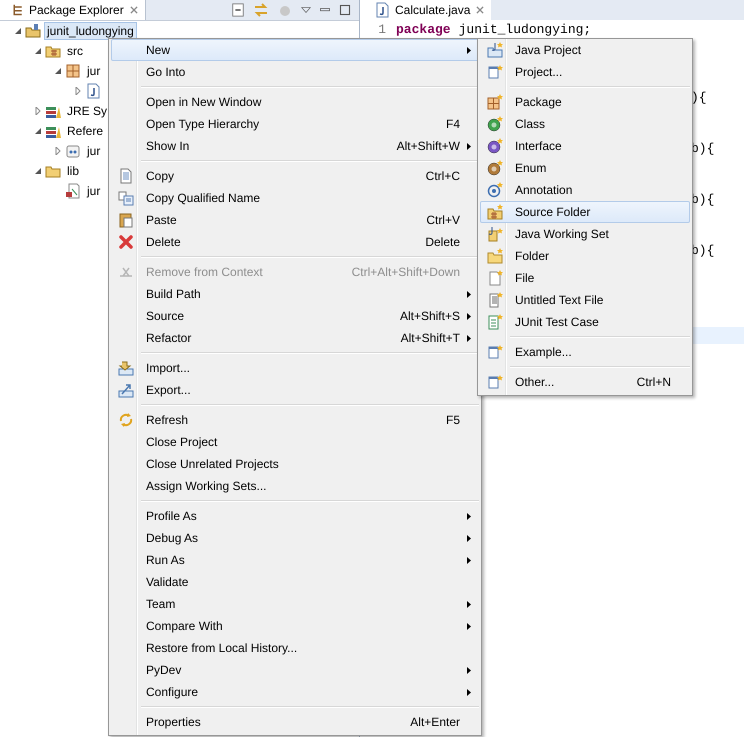  What do you see at coordinates (295, 198) in the screenshot?
I see `menu-item: Copy Qualified Name` at bounding box center [295, 198].